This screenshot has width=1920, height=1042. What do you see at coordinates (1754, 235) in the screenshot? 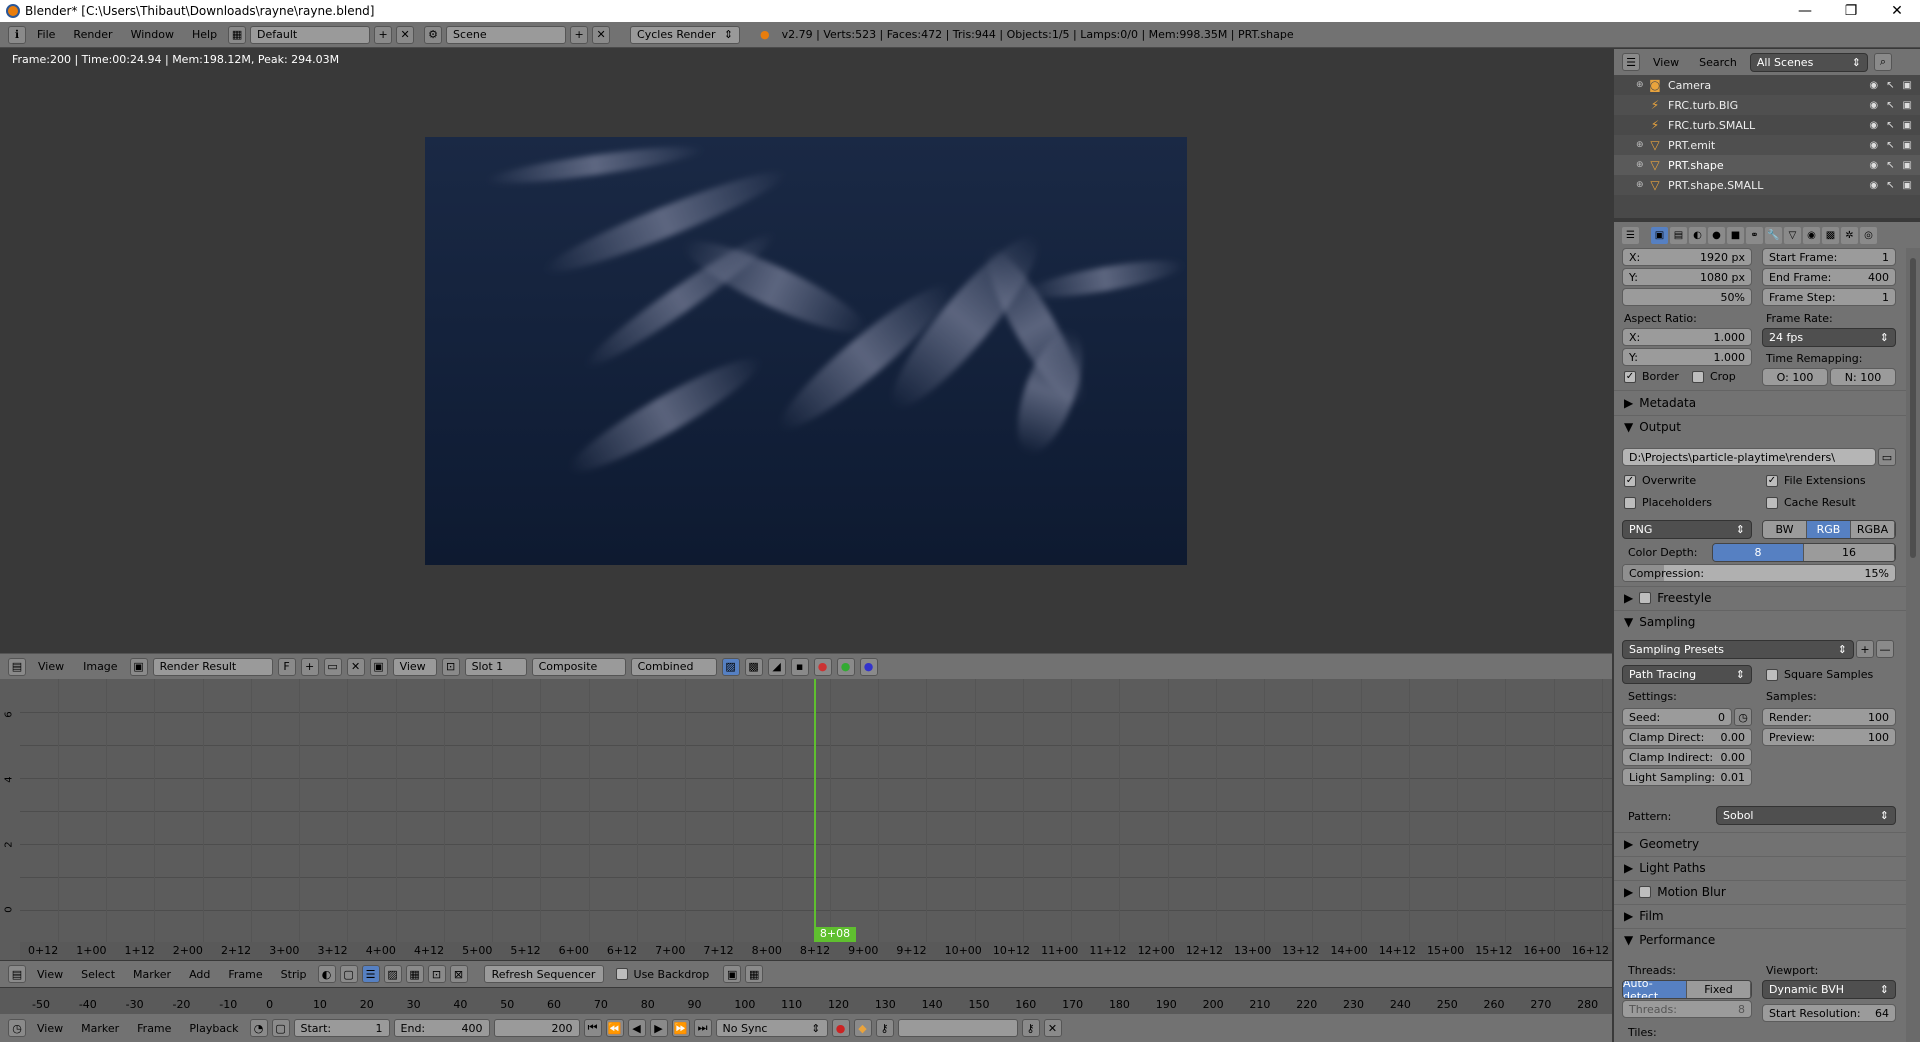
I see `constraints-tab-icon: ⚭` at bounding box center [1754, 235].